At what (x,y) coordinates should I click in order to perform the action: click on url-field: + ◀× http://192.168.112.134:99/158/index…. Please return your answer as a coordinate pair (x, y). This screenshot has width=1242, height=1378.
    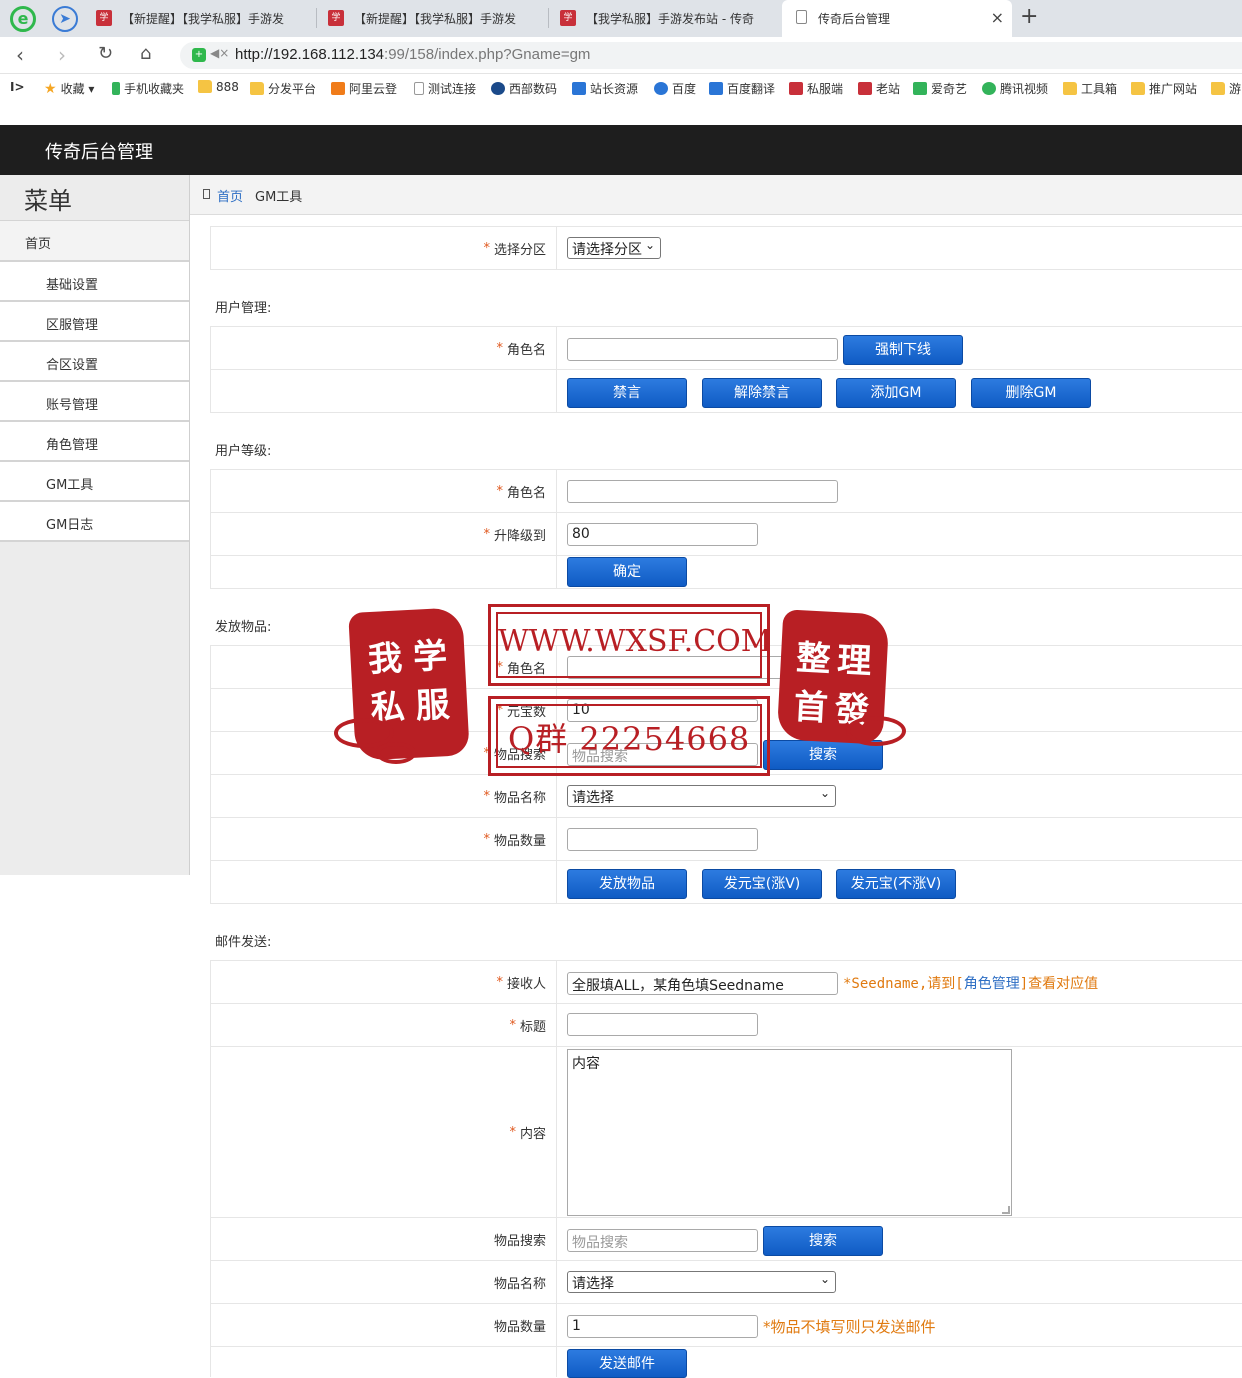
    Looking at the image, I should click on (711, 55).